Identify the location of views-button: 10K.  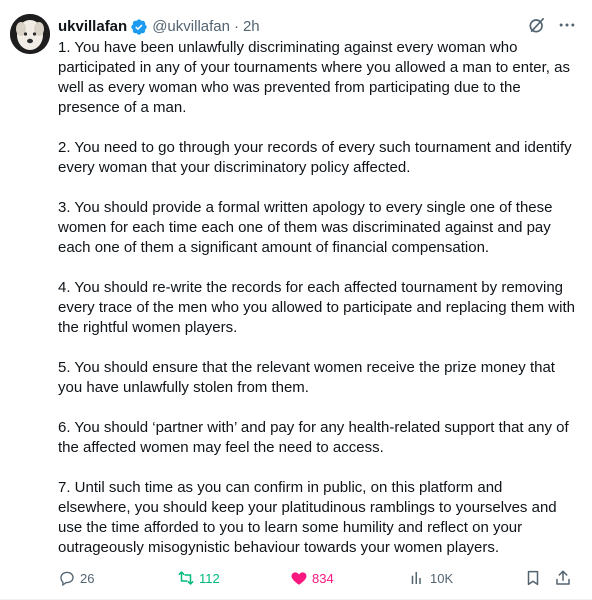
(430, 578).